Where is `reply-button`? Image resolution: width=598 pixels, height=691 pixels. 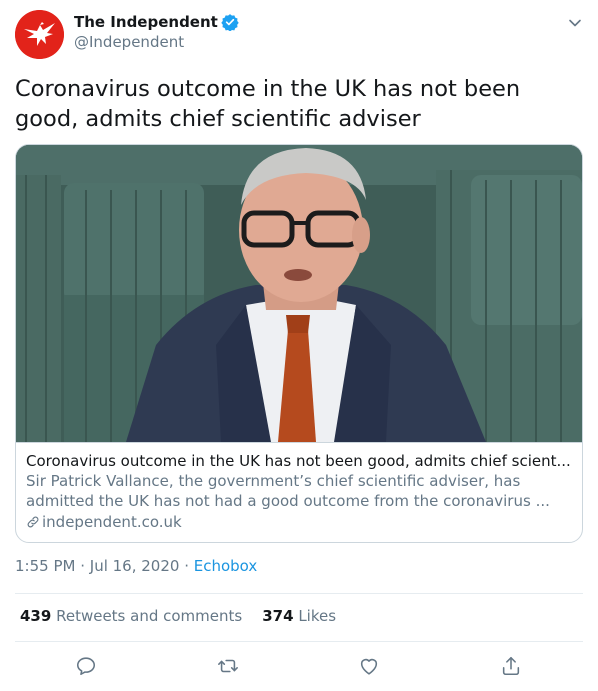
reply-button is located at coordinates (87, 667).